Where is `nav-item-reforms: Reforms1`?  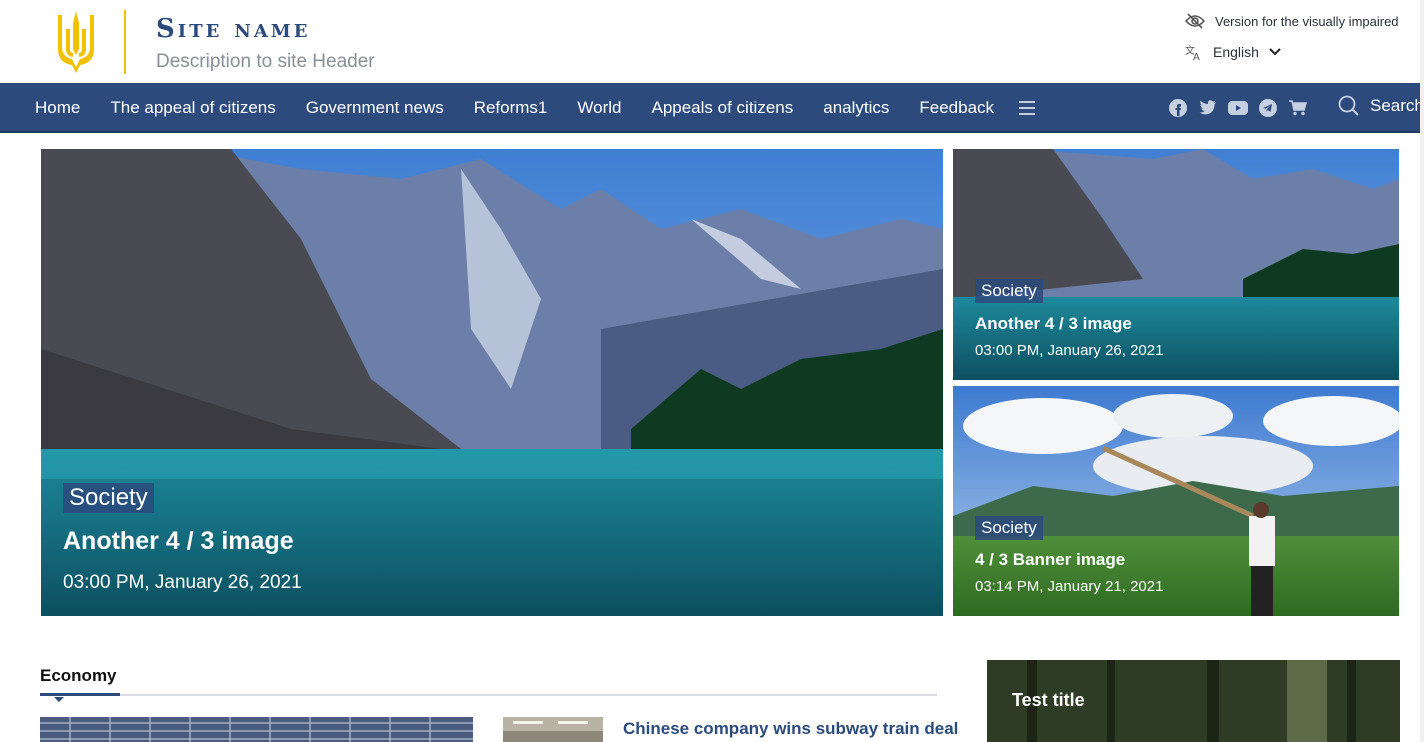 nav-item-reforms: Reforms1 is located at coordinates (511, 108).